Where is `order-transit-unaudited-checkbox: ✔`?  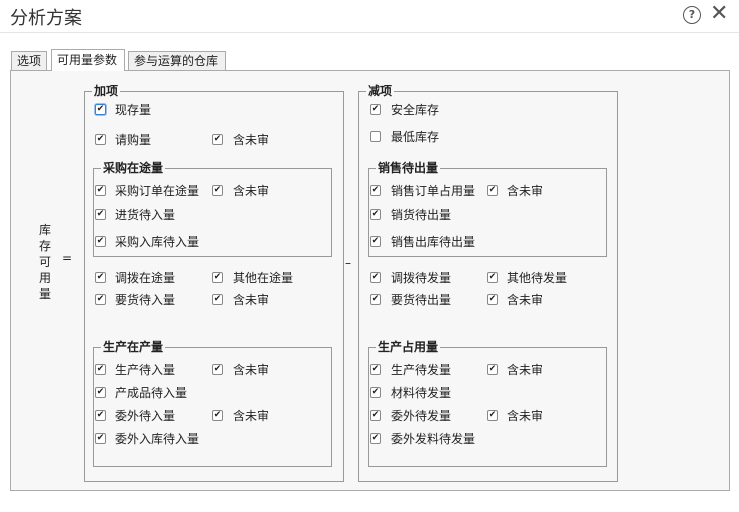
order-transit-unaudited-checkbox: ✔ is located at coordinates (217, 190).